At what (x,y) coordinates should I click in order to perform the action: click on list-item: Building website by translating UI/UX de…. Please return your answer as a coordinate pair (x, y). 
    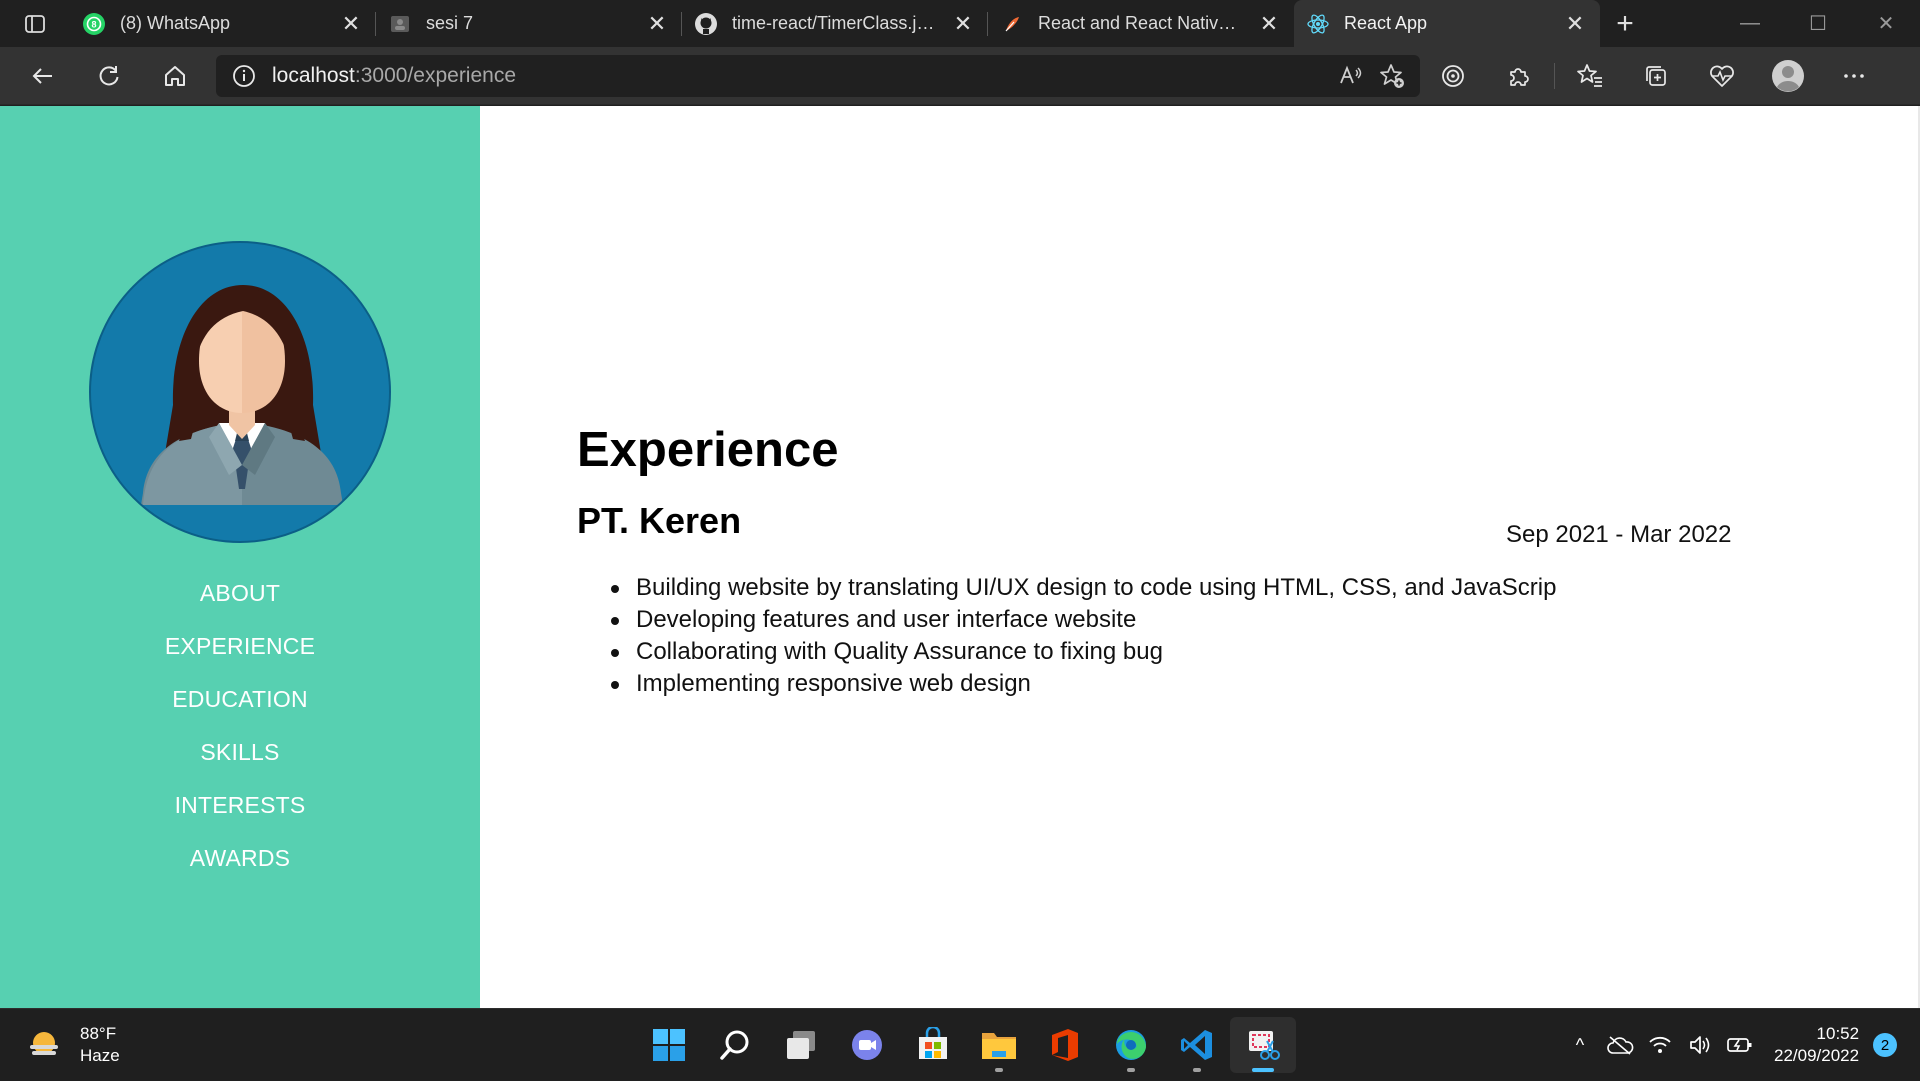
    Looking at the image, I should click on (1083, 588).